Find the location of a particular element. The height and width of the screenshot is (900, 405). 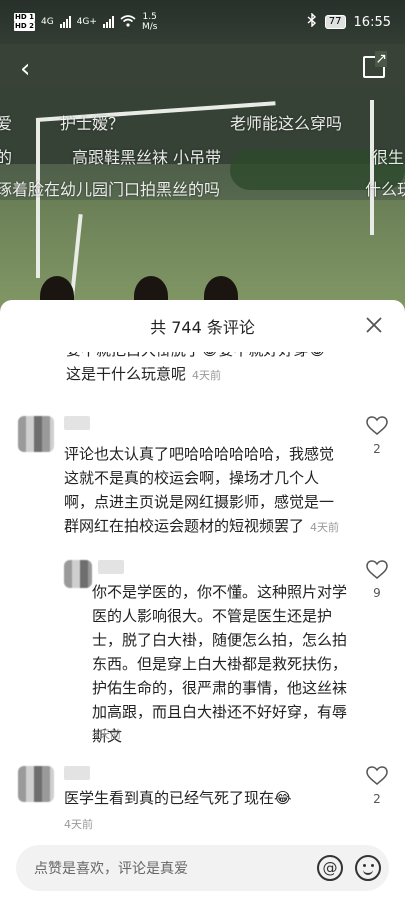

sim-indicator: HD 1 HD 2 is located at coordinates (24, 22).